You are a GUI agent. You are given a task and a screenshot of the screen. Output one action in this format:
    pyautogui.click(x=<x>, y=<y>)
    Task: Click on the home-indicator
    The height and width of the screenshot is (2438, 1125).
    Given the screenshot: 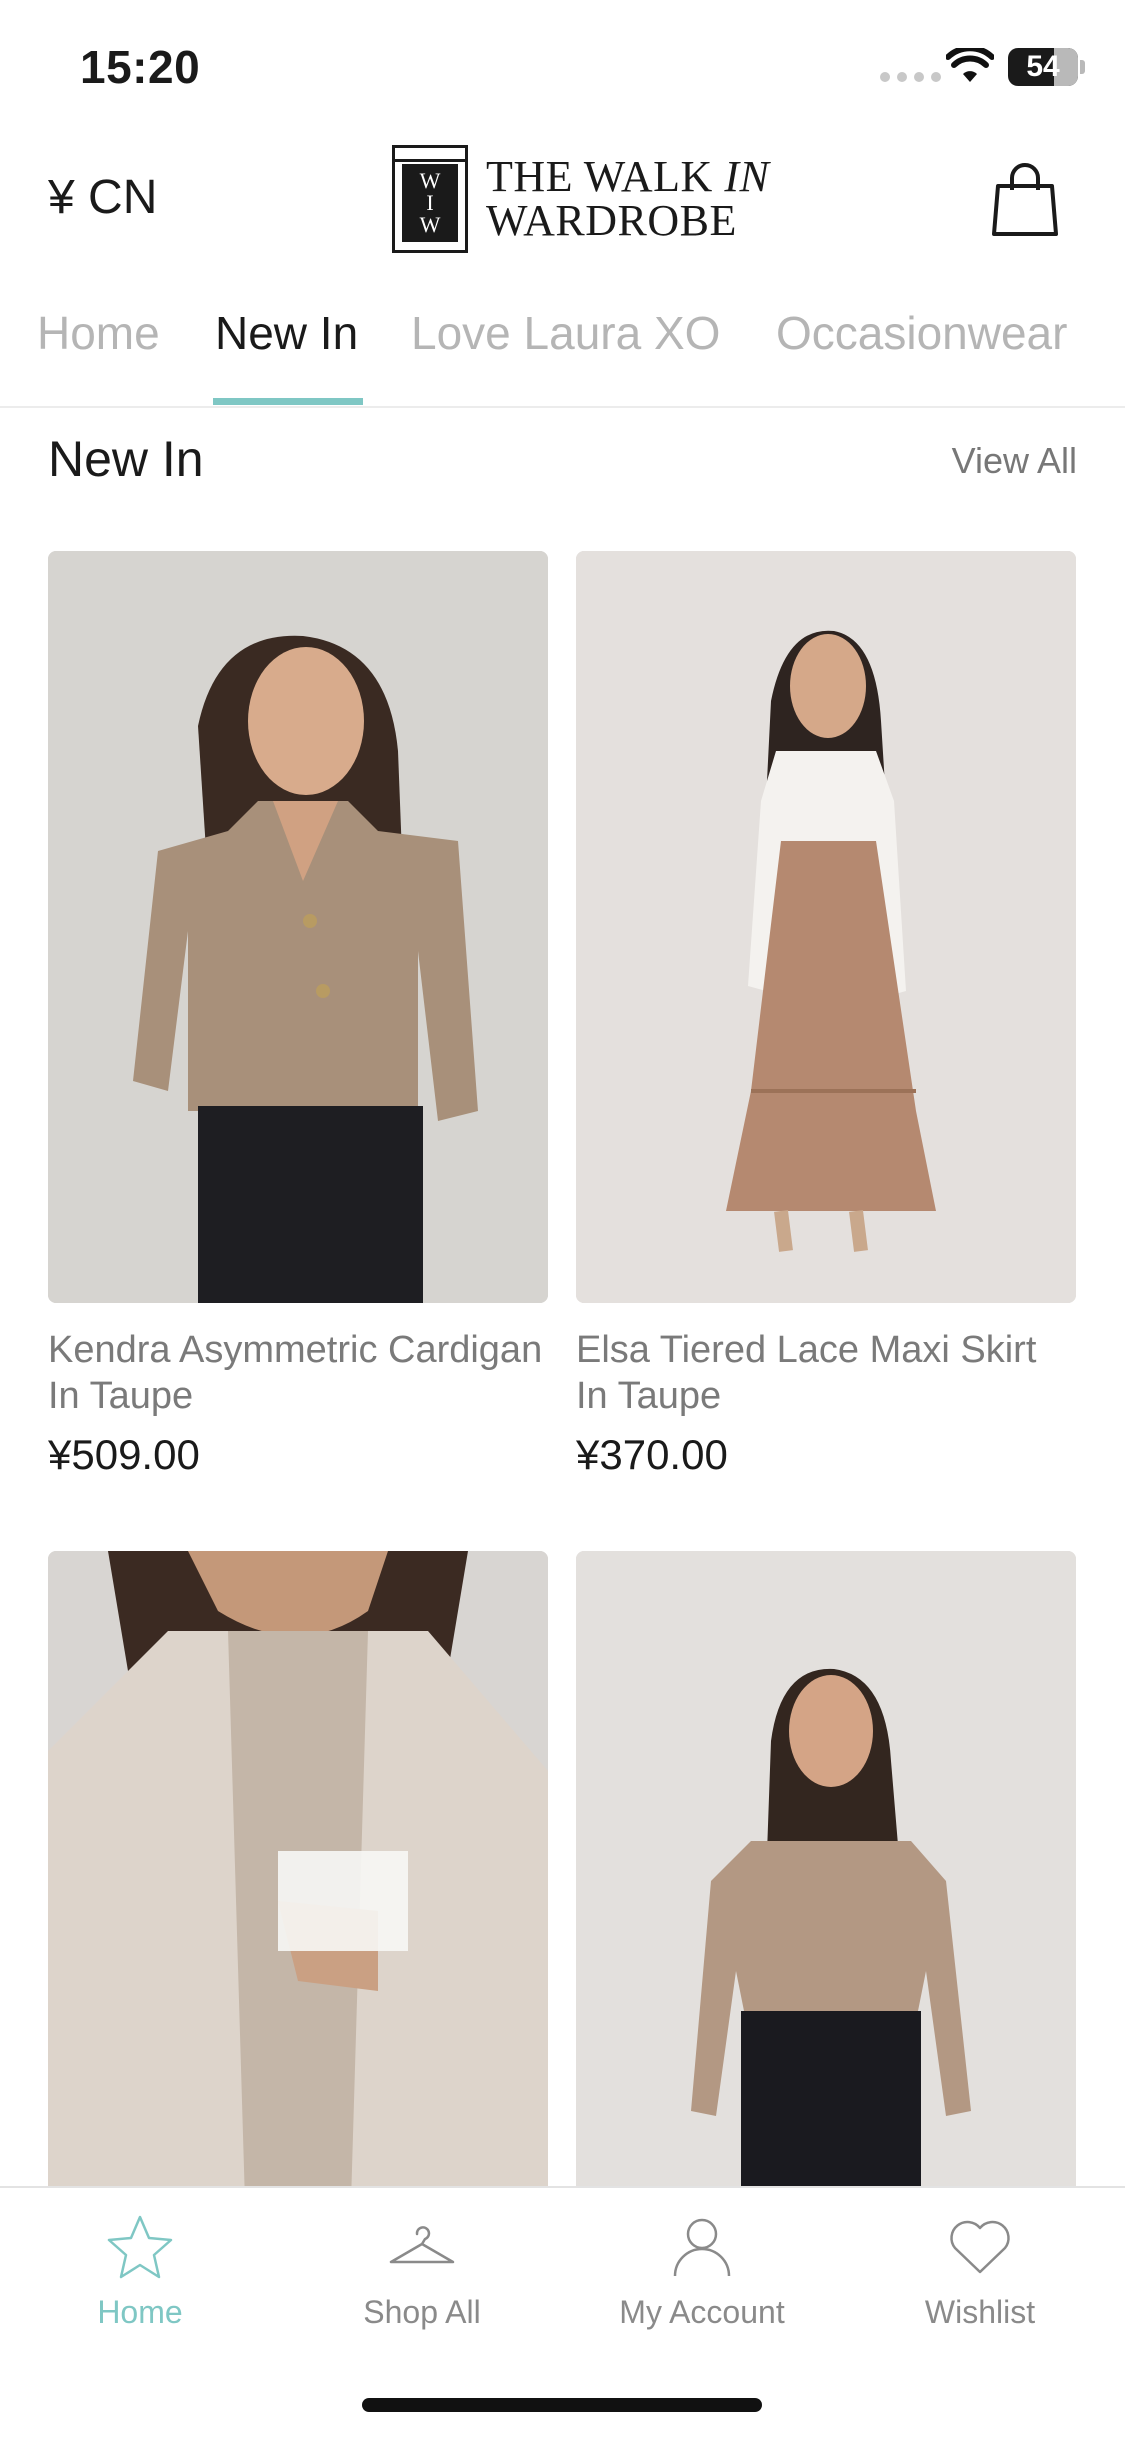 What is the action you would take?
    pyautogui.click(x=562, y=2405)
    